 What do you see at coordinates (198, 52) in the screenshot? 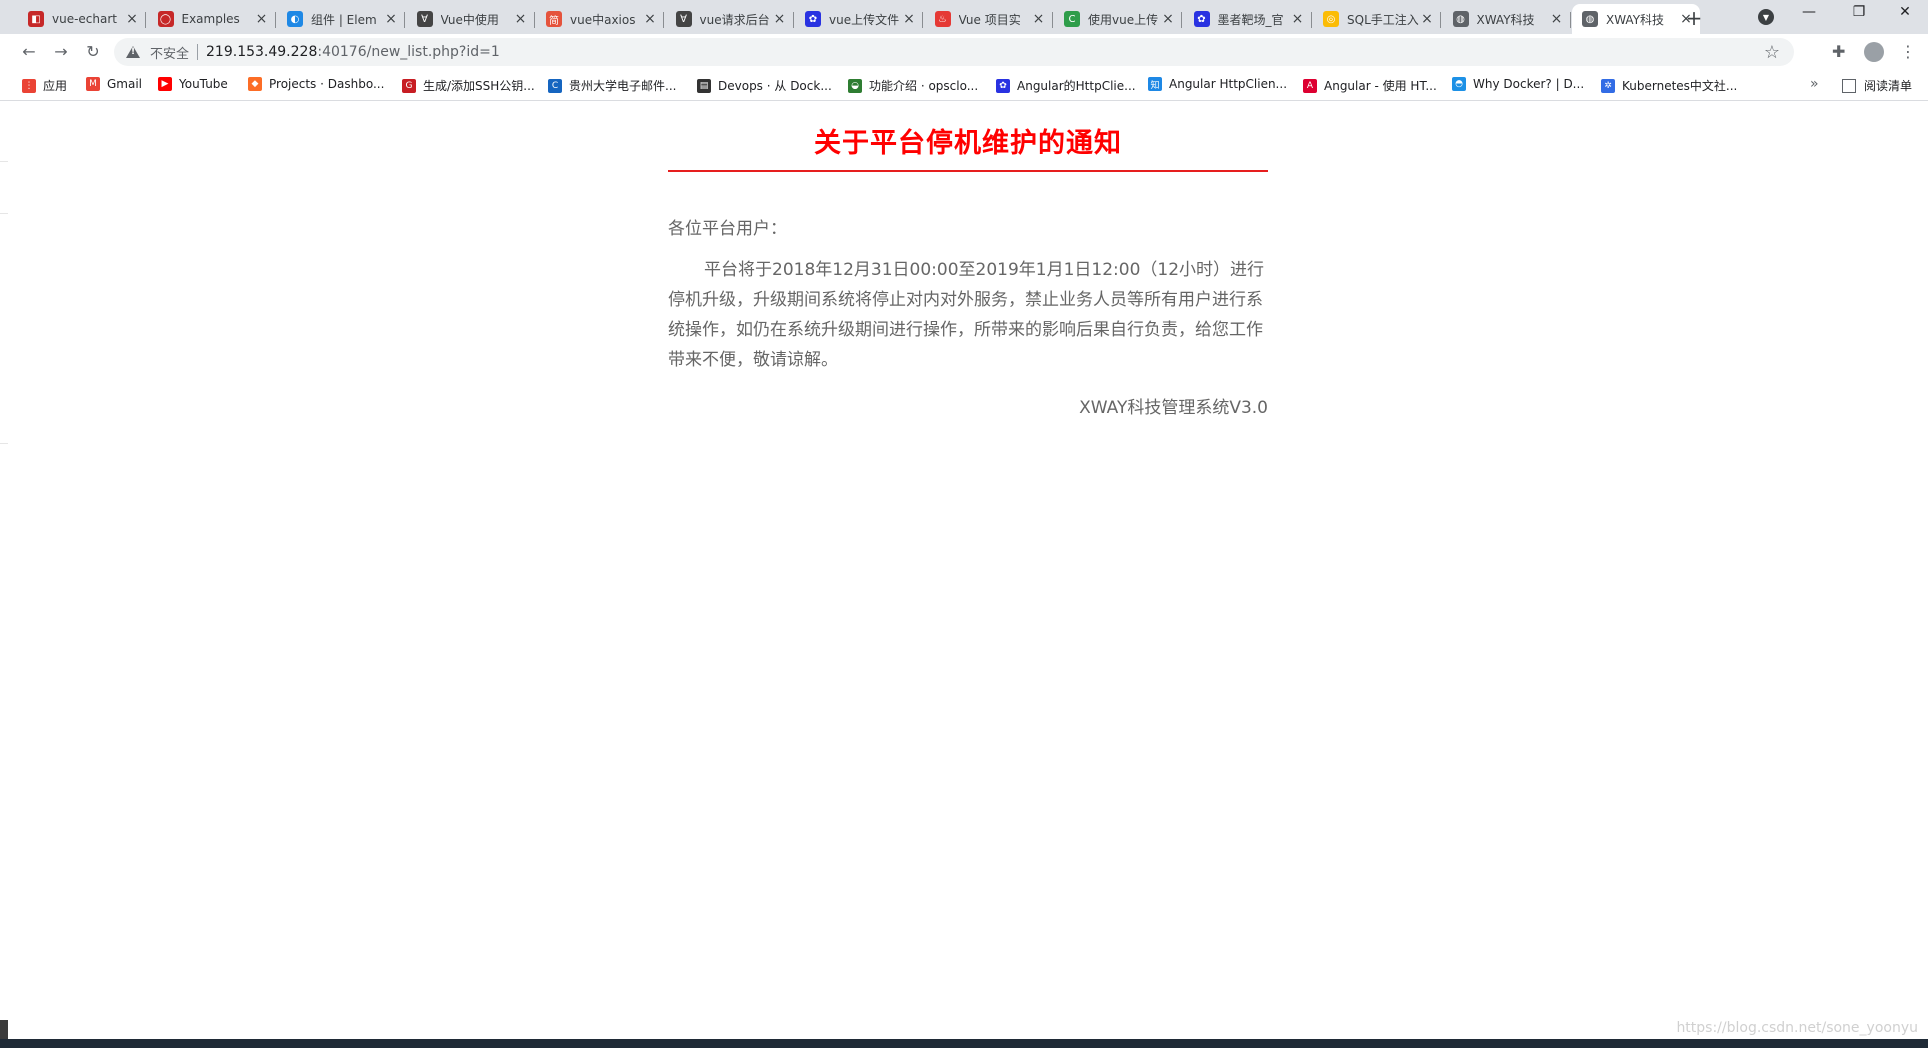
I see `url-divider` at bounding box center [198, 52].